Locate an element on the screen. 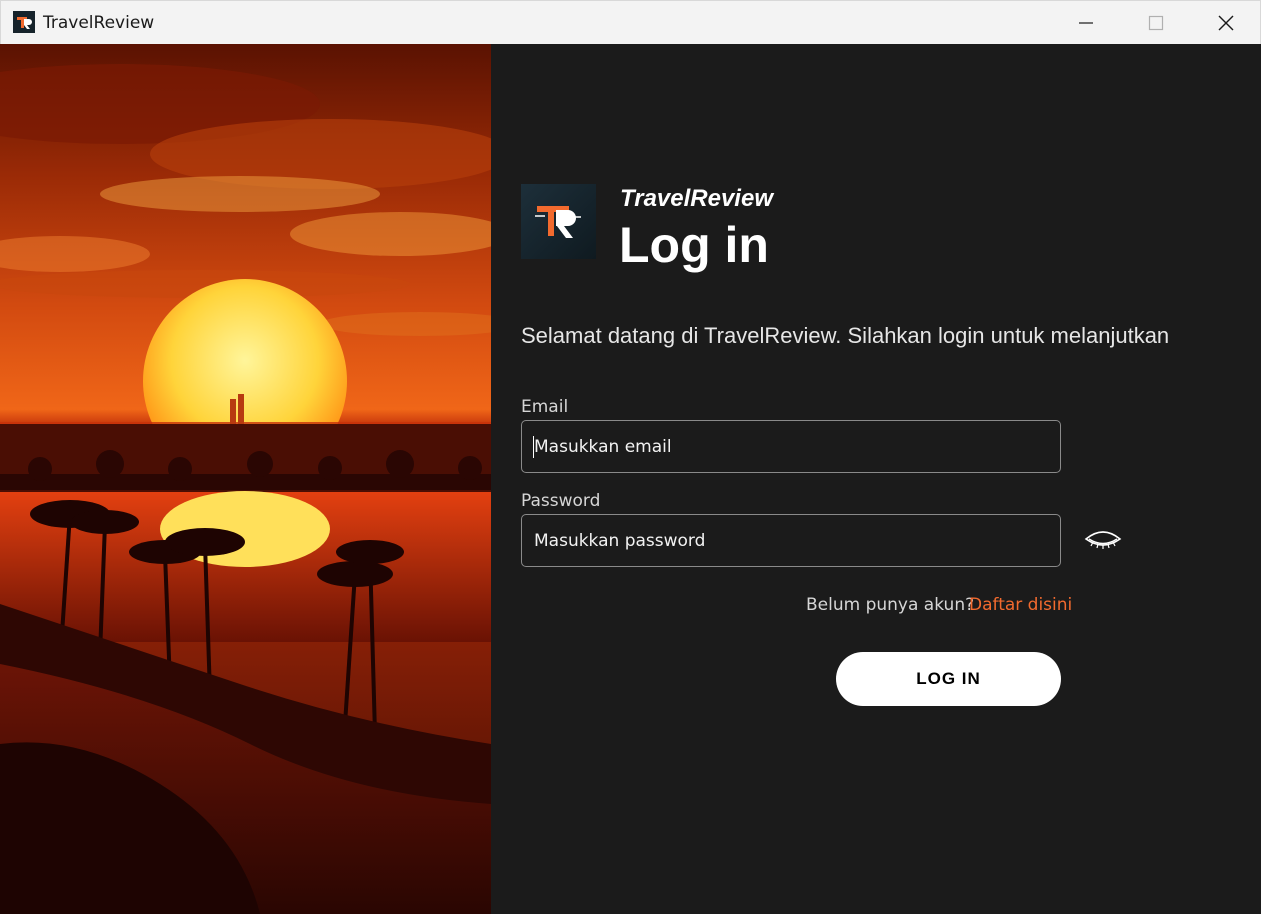 This screenshot has width=1261, height=914. login-button: LOG IN is located at coordinates (948, 679).